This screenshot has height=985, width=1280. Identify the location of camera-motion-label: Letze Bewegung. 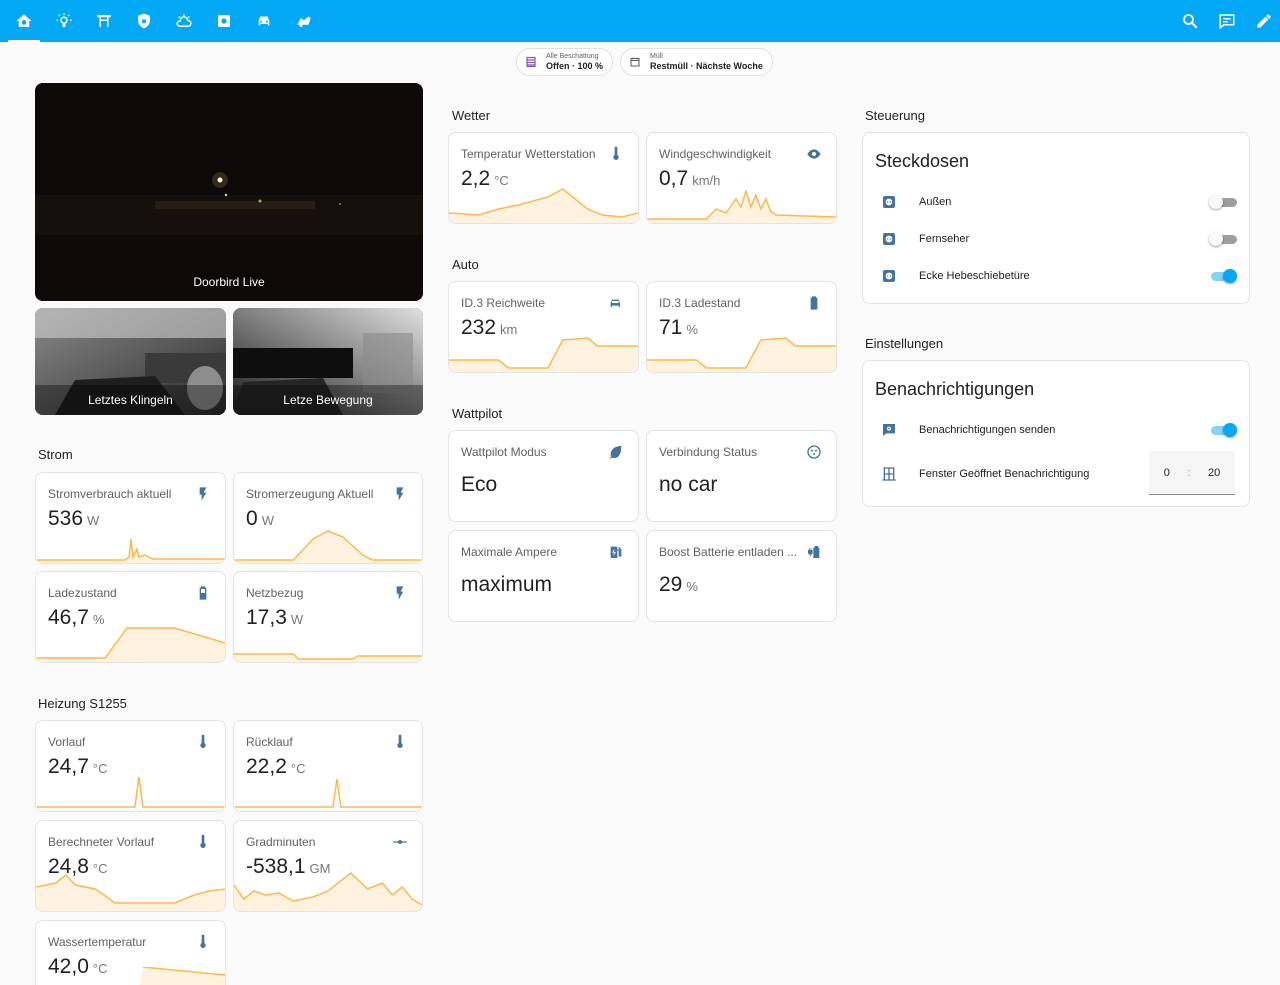
(328, 400).